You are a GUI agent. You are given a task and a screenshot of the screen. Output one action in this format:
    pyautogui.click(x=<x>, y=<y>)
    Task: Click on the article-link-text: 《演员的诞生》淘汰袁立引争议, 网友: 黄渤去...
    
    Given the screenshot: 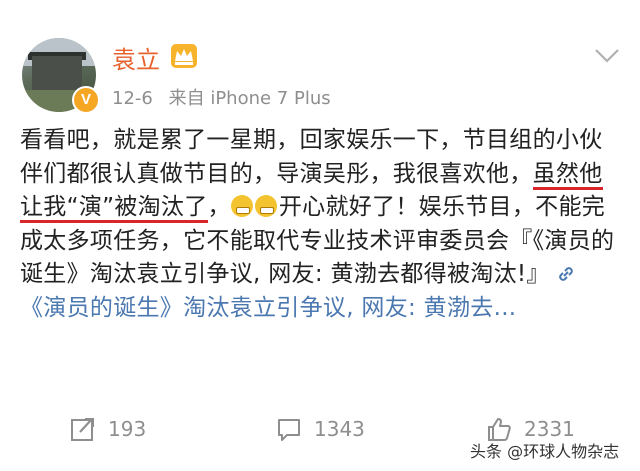 What is the action you would take?
    pyautogui.click(x=268, y=307)
    